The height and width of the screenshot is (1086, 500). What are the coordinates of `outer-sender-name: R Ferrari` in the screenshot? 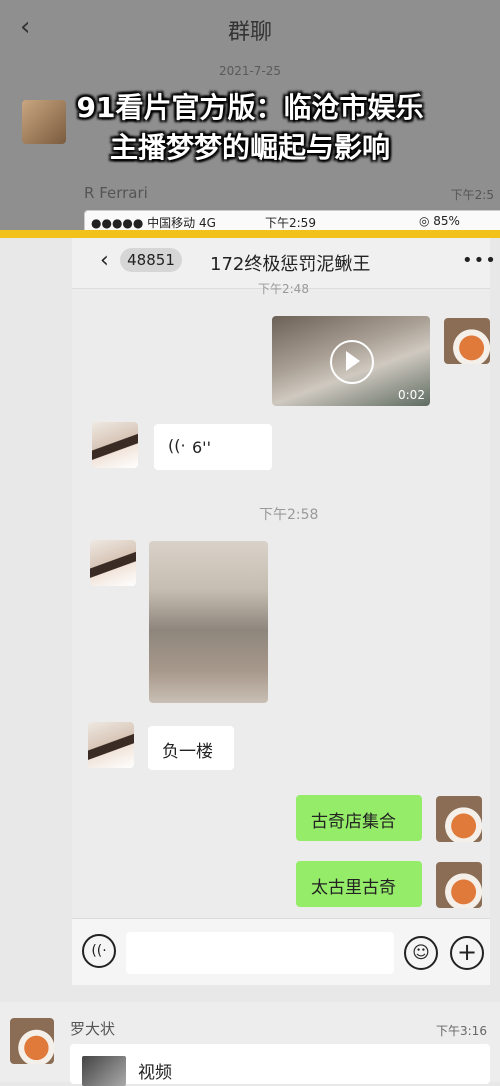 It's located at (116, 193).